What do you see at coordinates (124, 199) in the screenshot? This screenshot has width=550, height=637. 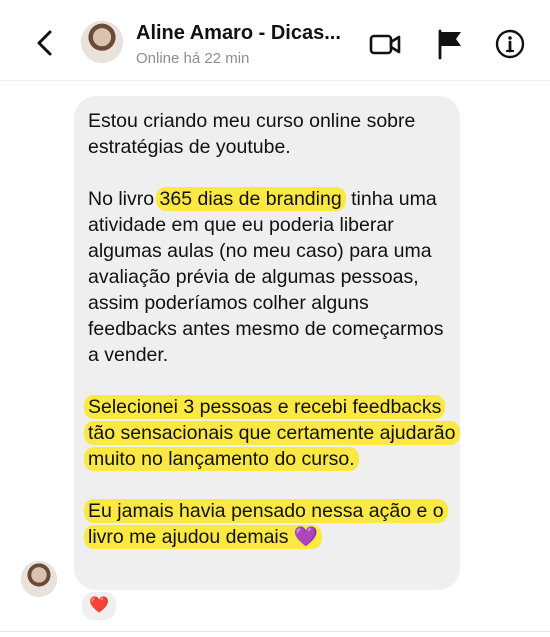 I see `paragraph-2-start: No livro` at bounding box center [124, 199].